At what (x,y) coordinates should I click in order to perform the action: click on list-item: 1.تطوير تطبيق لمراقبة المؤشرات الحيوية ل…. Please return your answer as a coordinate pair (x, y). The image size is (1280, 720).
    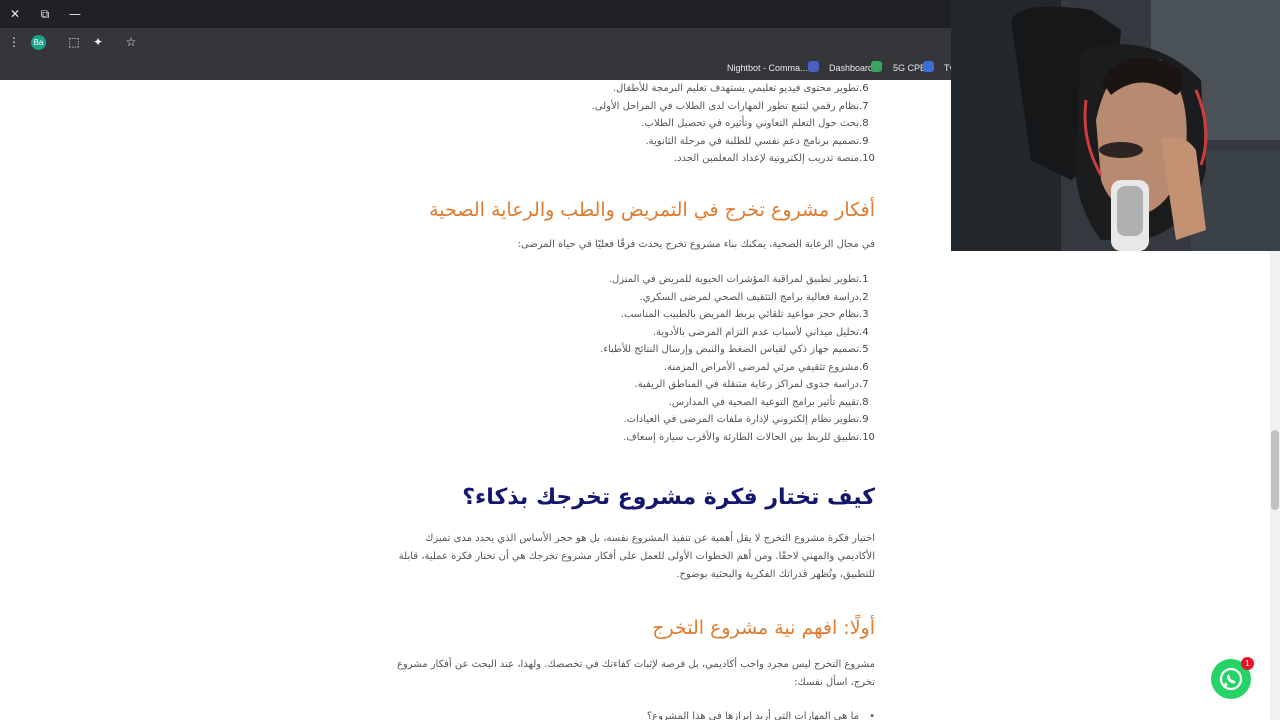
    Looking at the image, I should click on (738, 279).